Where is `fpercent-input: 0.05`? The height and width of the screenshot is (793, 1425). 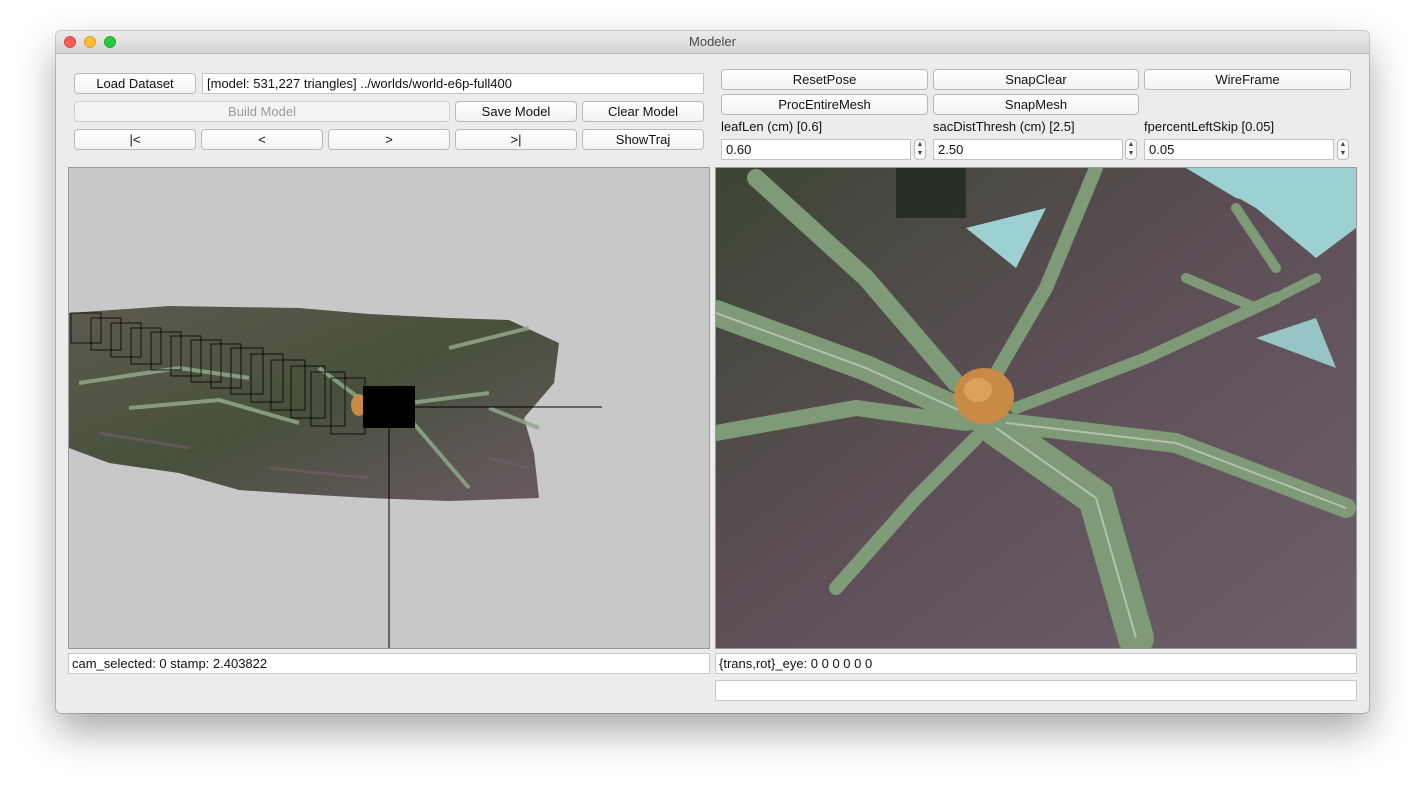 fpercent-input: 0.05 is located at coordinates (1239, 149).